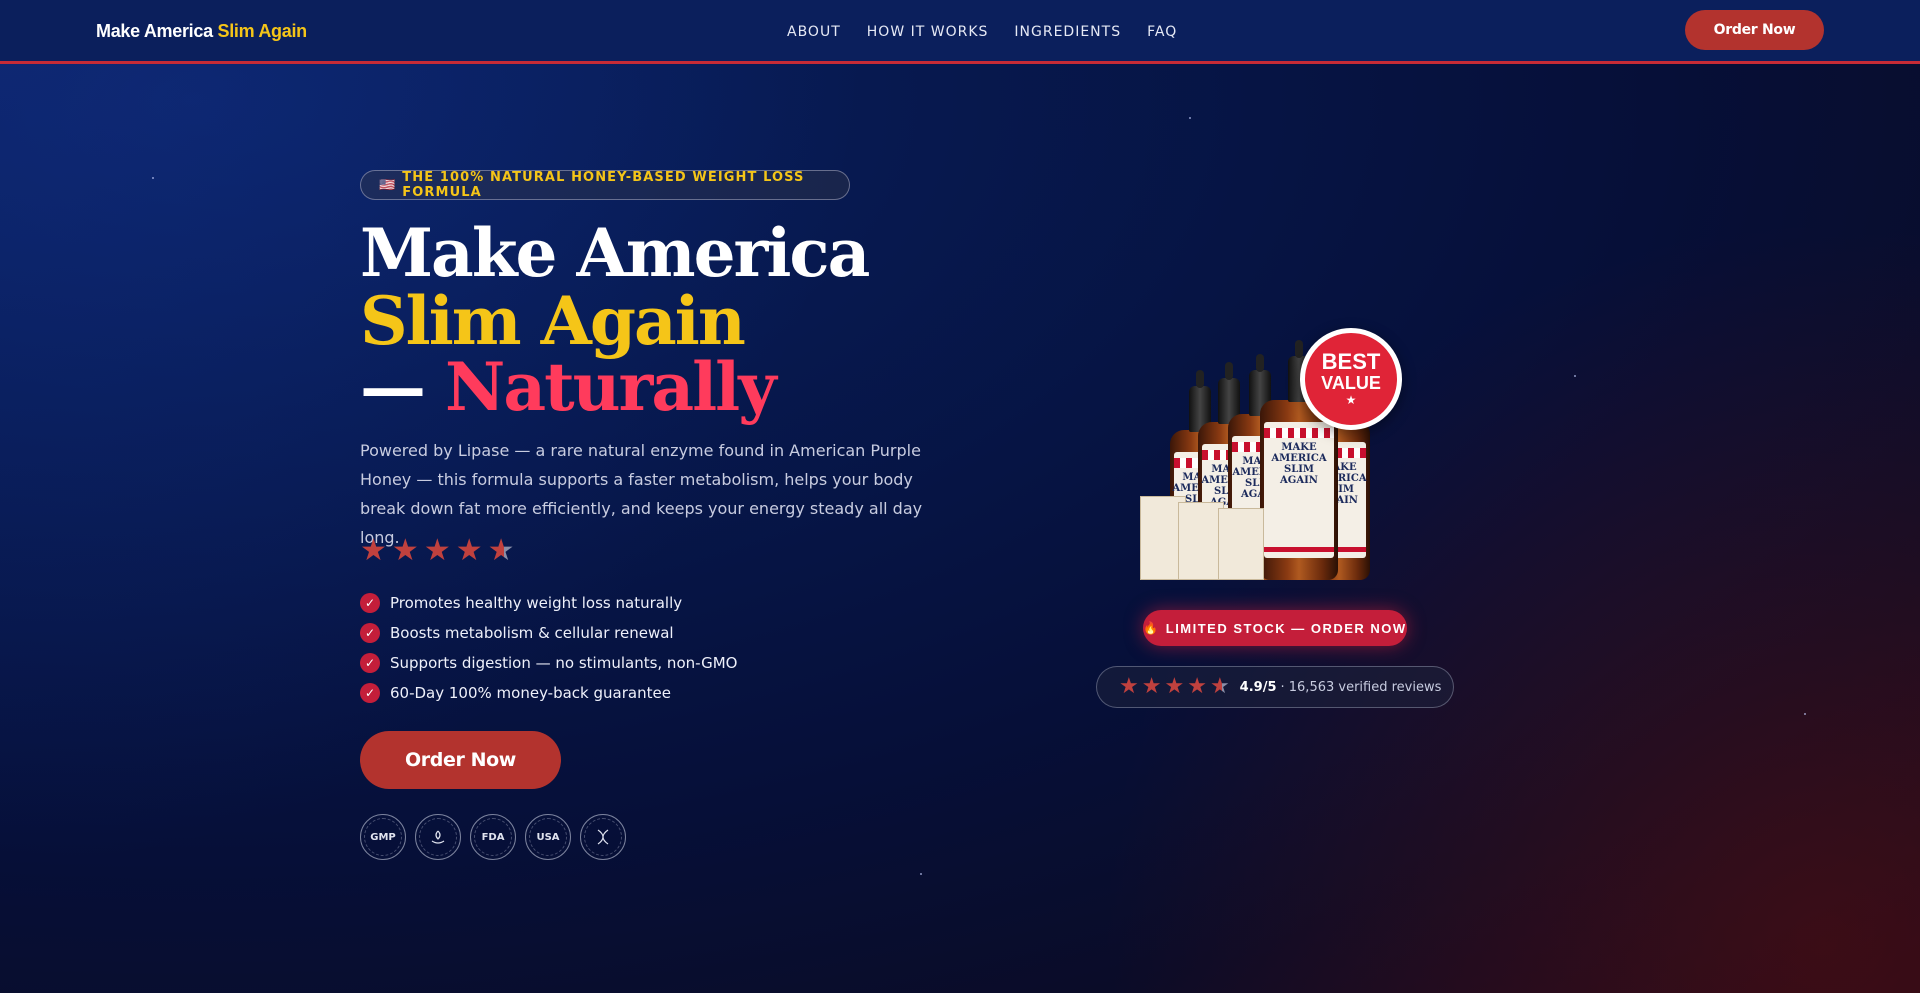  What do you see at coordinates (928, 32) in the screenshot?
I see `nav-link-how-it-works: HOW IT WORKS` at bounding box center [928, 32].